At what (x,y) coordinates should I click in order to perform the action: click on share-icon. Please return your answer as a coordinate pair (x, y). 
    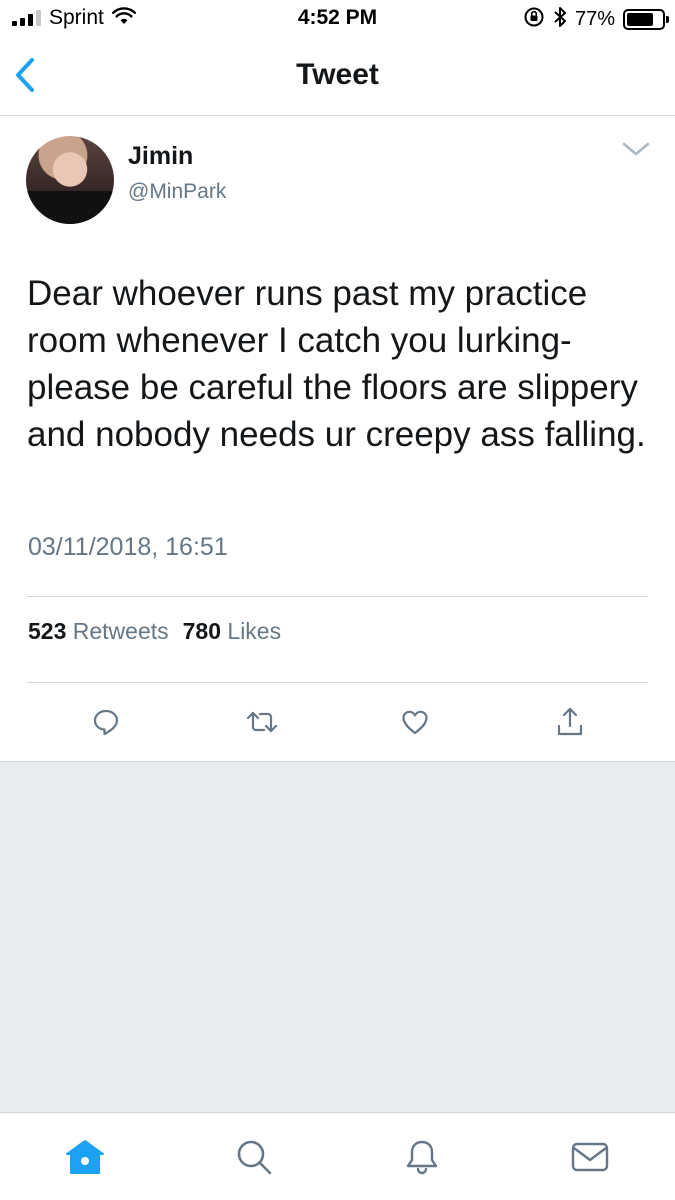
    Looking at the image, I should click on (570, 721).